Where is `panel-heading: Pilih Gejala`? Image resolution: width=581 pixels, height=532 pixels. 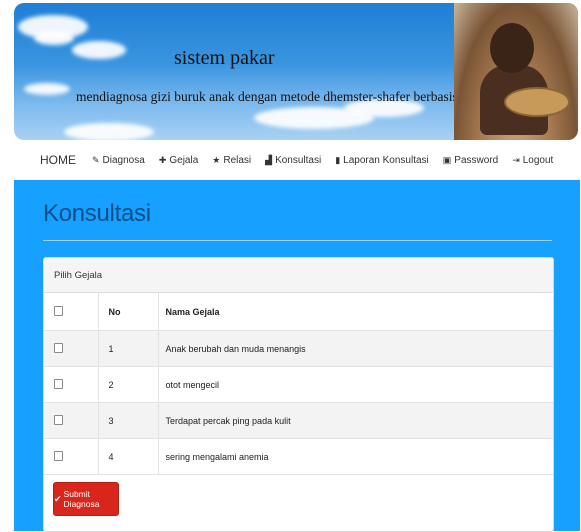 panel-heading: Pilih Gejala is located at coordinates (298, 275).